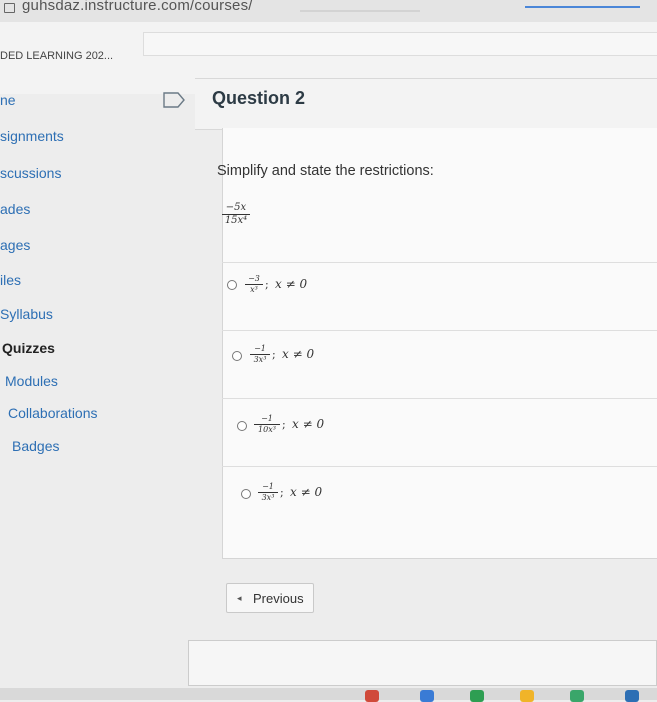  I want to click on taskbar, so click(328, 694).